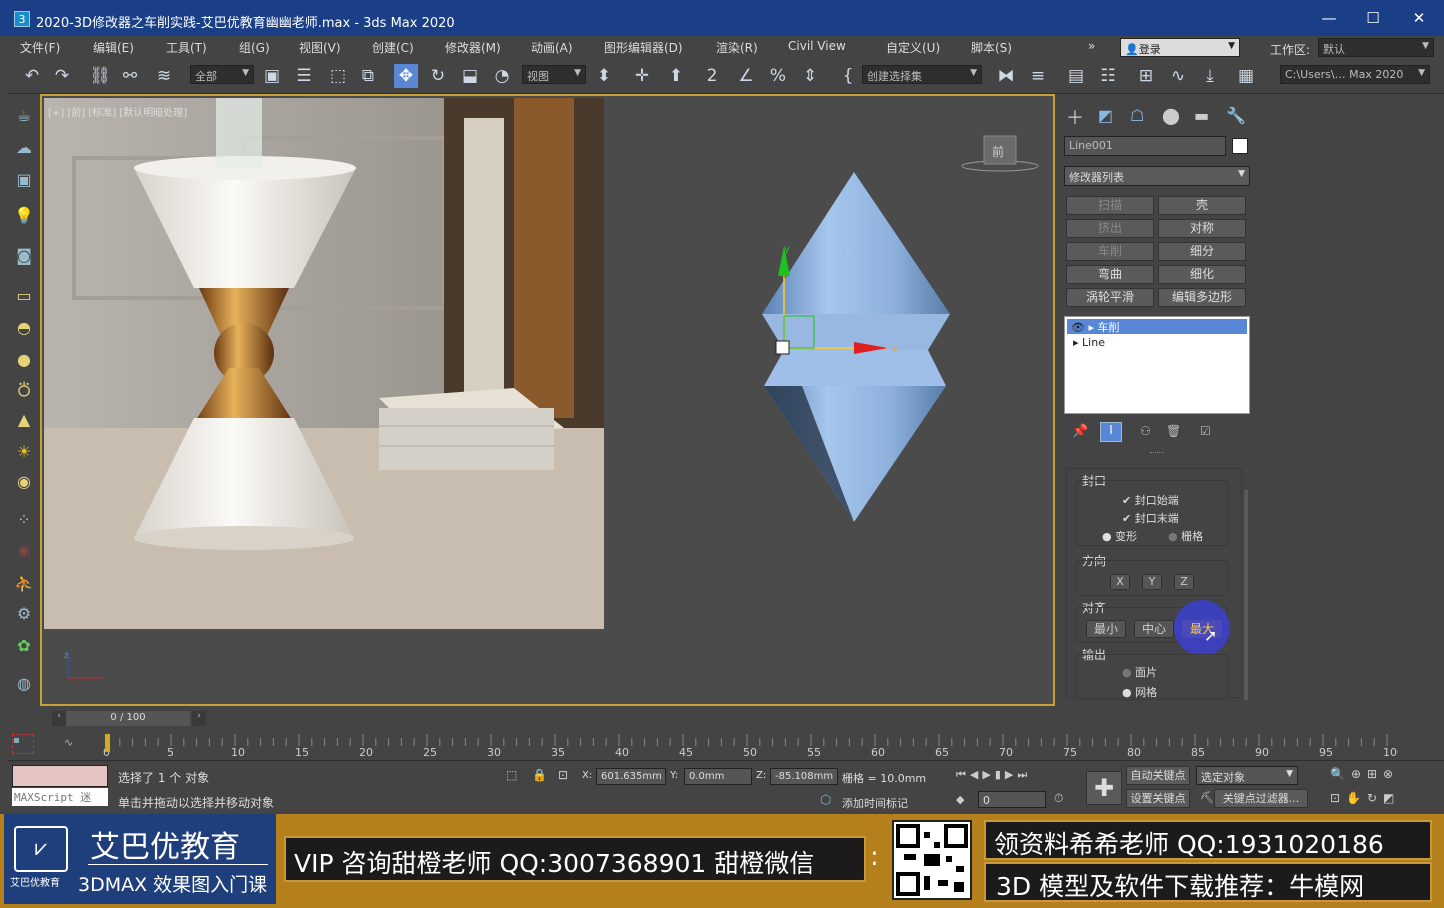 This screenshot has width=1444, height=908. What do you see at coordinates (1202, 274) in the screenshot?
I see `modifier-tessellate-button: 细化` at bounding box center [1202, 274].